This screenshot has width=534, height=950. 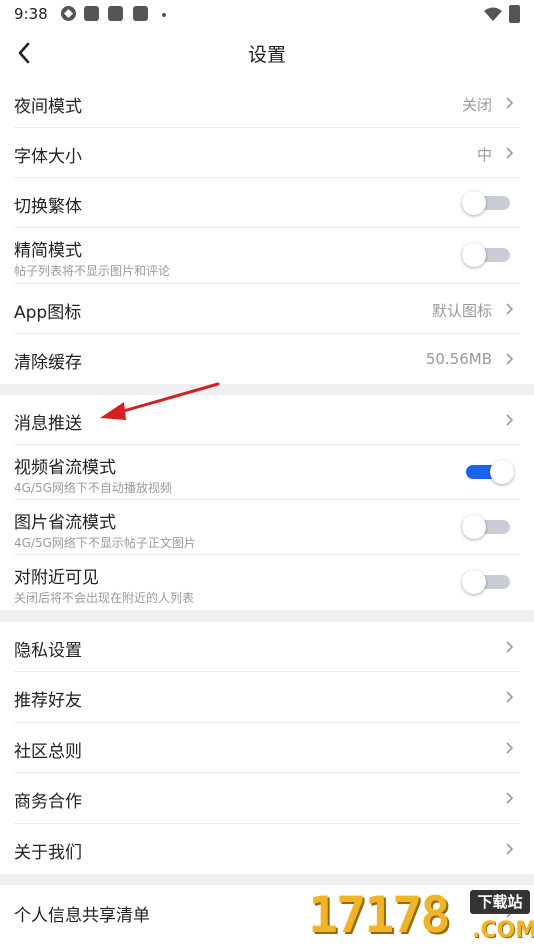 I want to click on status-bar: 9:38, so click(x=267, y=14).